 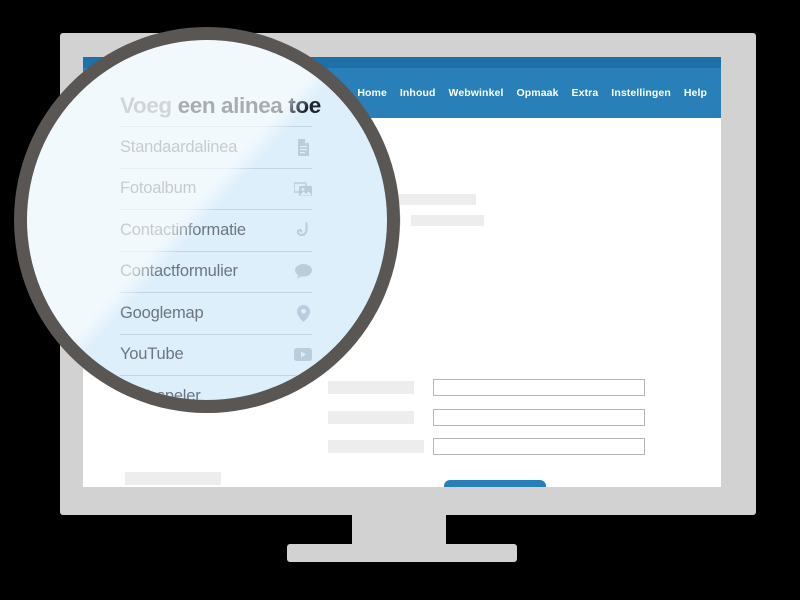 What do you see at coordinates (695, 93) in the screenshot?
I see `nav-item-help: Help` at bounding box center [695, 93].